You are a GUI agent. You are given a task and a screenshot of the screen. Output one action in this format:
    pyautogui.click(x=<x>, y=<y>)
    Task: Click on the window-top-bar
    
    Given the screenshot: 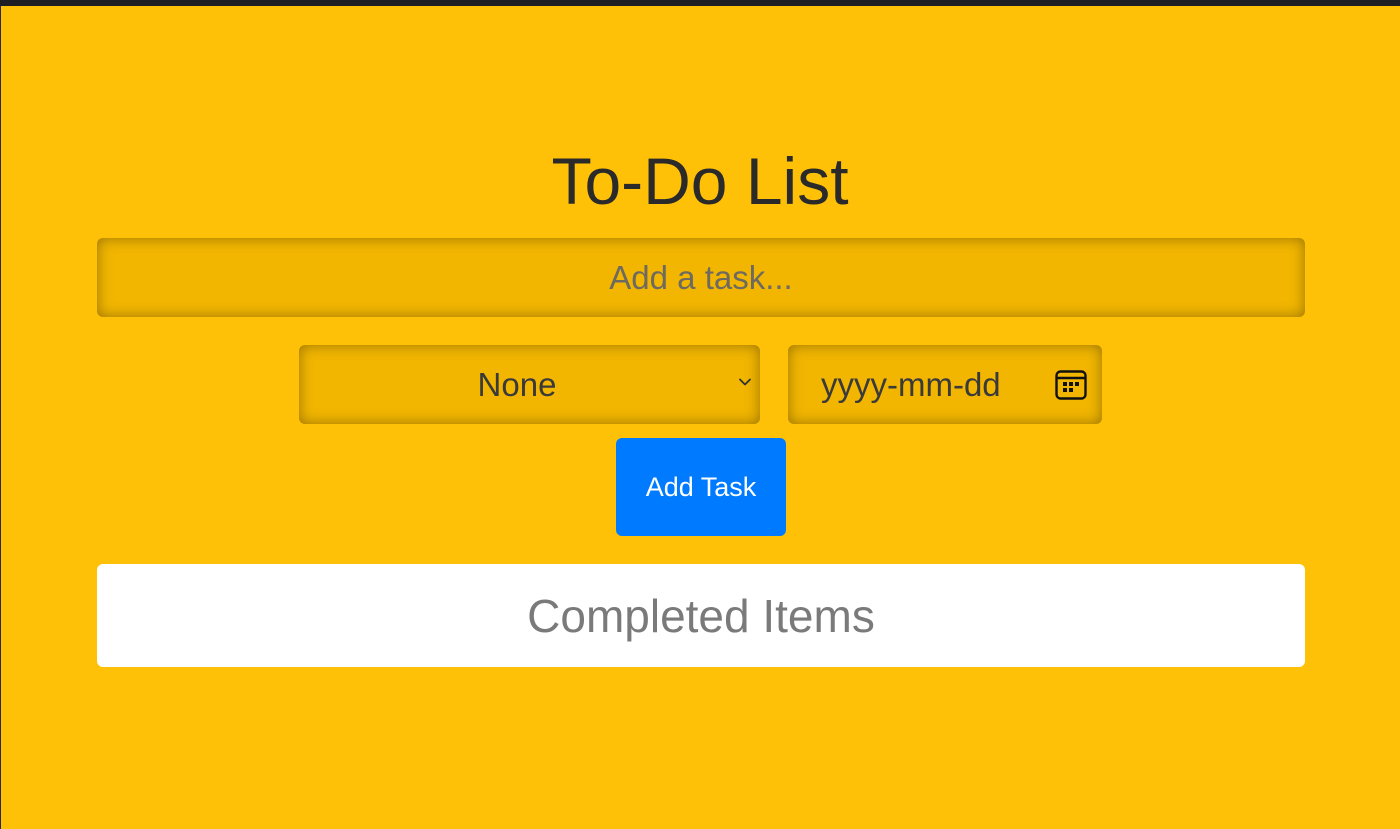 What is the action you would take?
    pyautogui.click(x=700, y=3)
    